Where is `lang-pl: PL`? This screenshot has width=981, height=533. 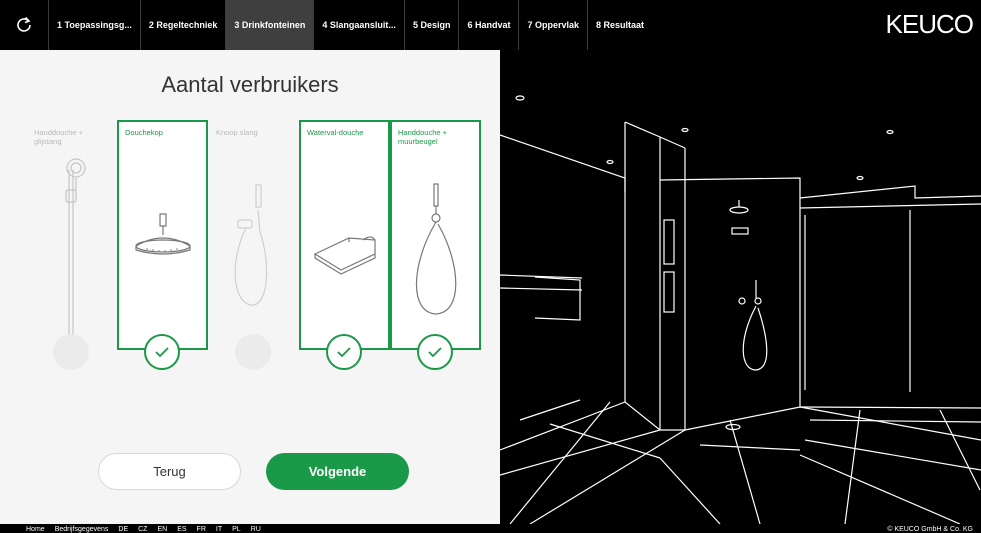
lang-pl: PL is located at coordinates (236, 529).